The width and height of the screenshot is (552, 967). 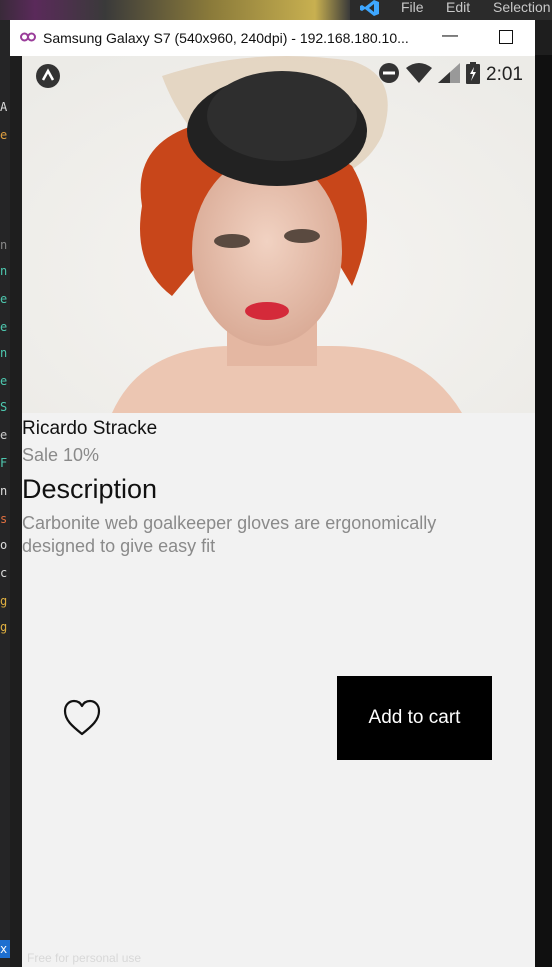 What do you see at coordinates (419, 75) in the screenshot?
I see `wifi-icon` at bounding box center [419, 75].